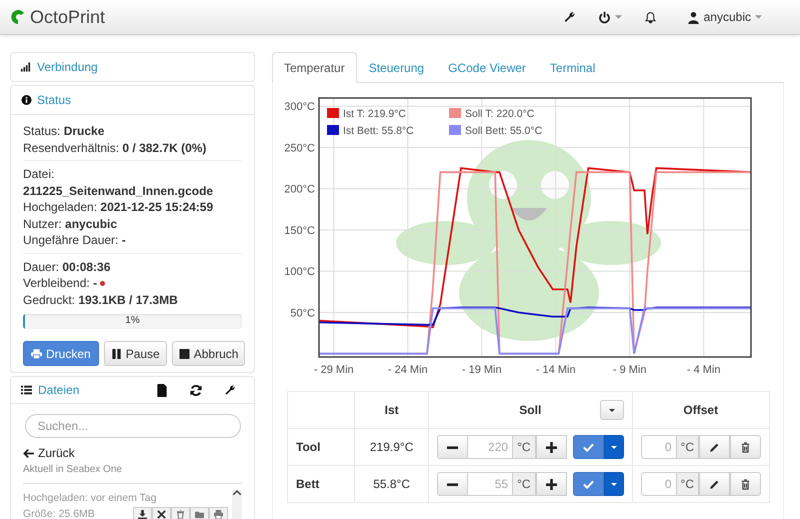 The width and height of the screenshot is (800, 519). What do you see at coordinates (237, 504) in the screenshot?
I see `scrollbar` at bounding box center [237, 504].